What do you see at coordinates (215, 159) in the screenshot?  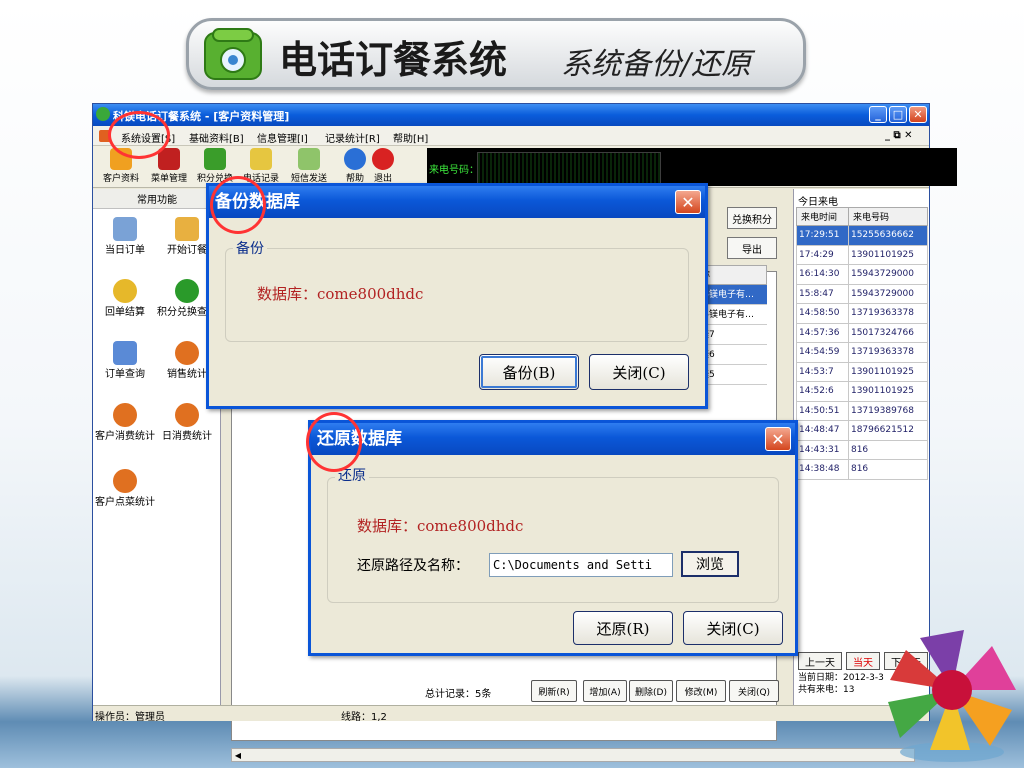 I see `plant-icon` at bounding box center [215, 159].